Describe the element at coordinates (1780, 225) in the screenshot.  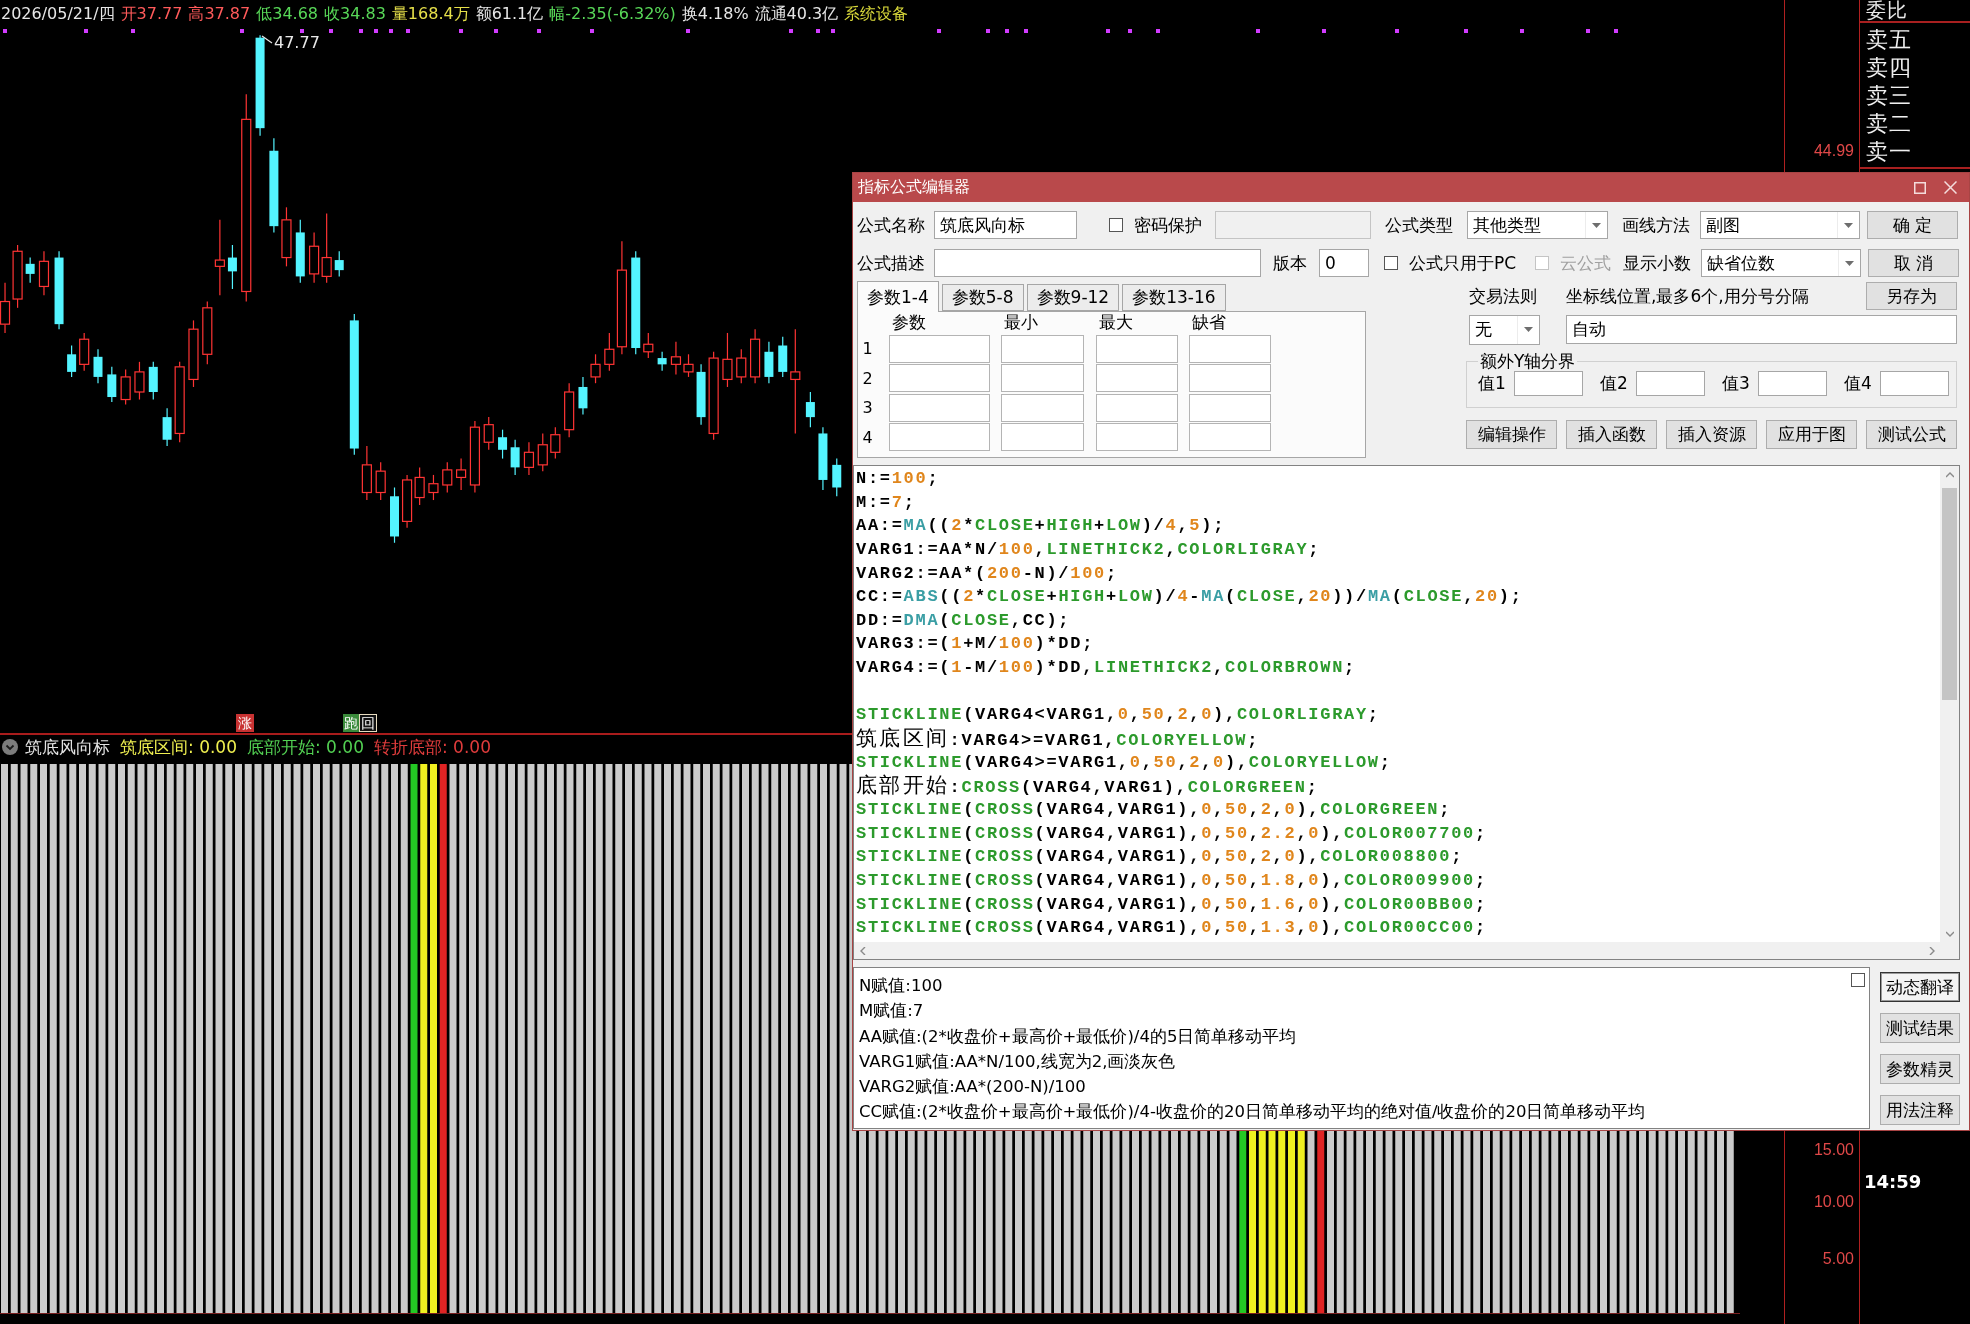
I see `draw-method-select: 副图` at that location.